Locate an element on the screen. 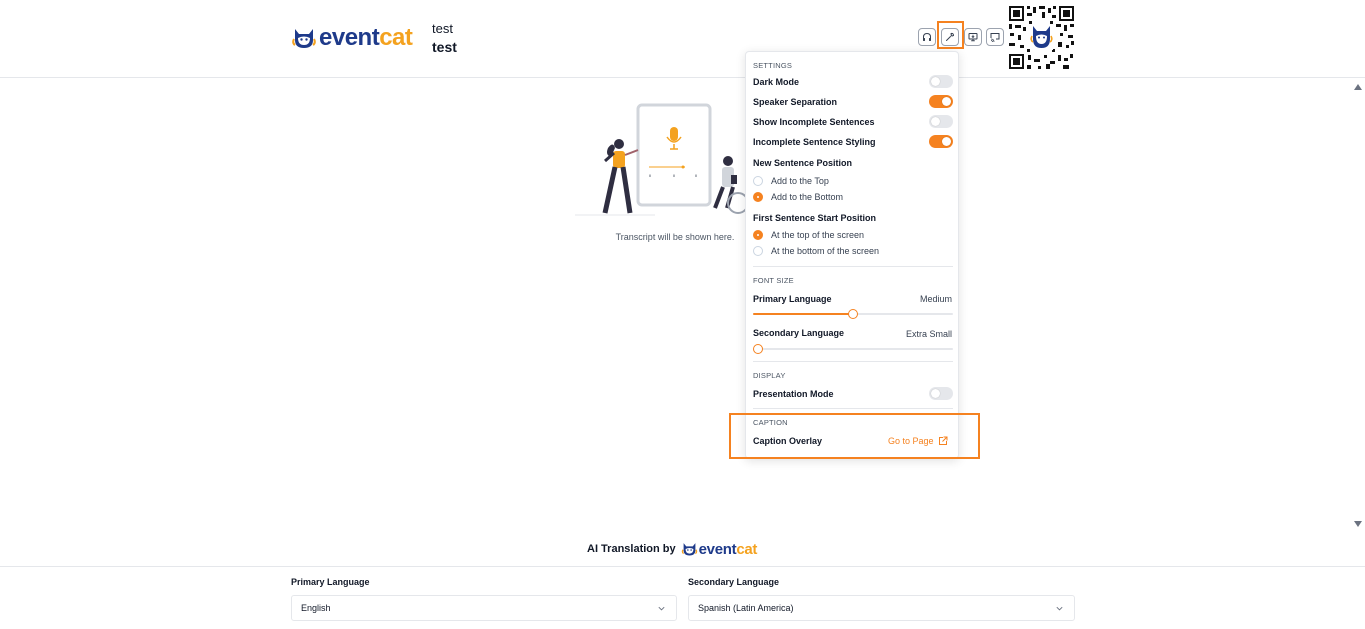  cast-button is located at coordinates (995, 37).